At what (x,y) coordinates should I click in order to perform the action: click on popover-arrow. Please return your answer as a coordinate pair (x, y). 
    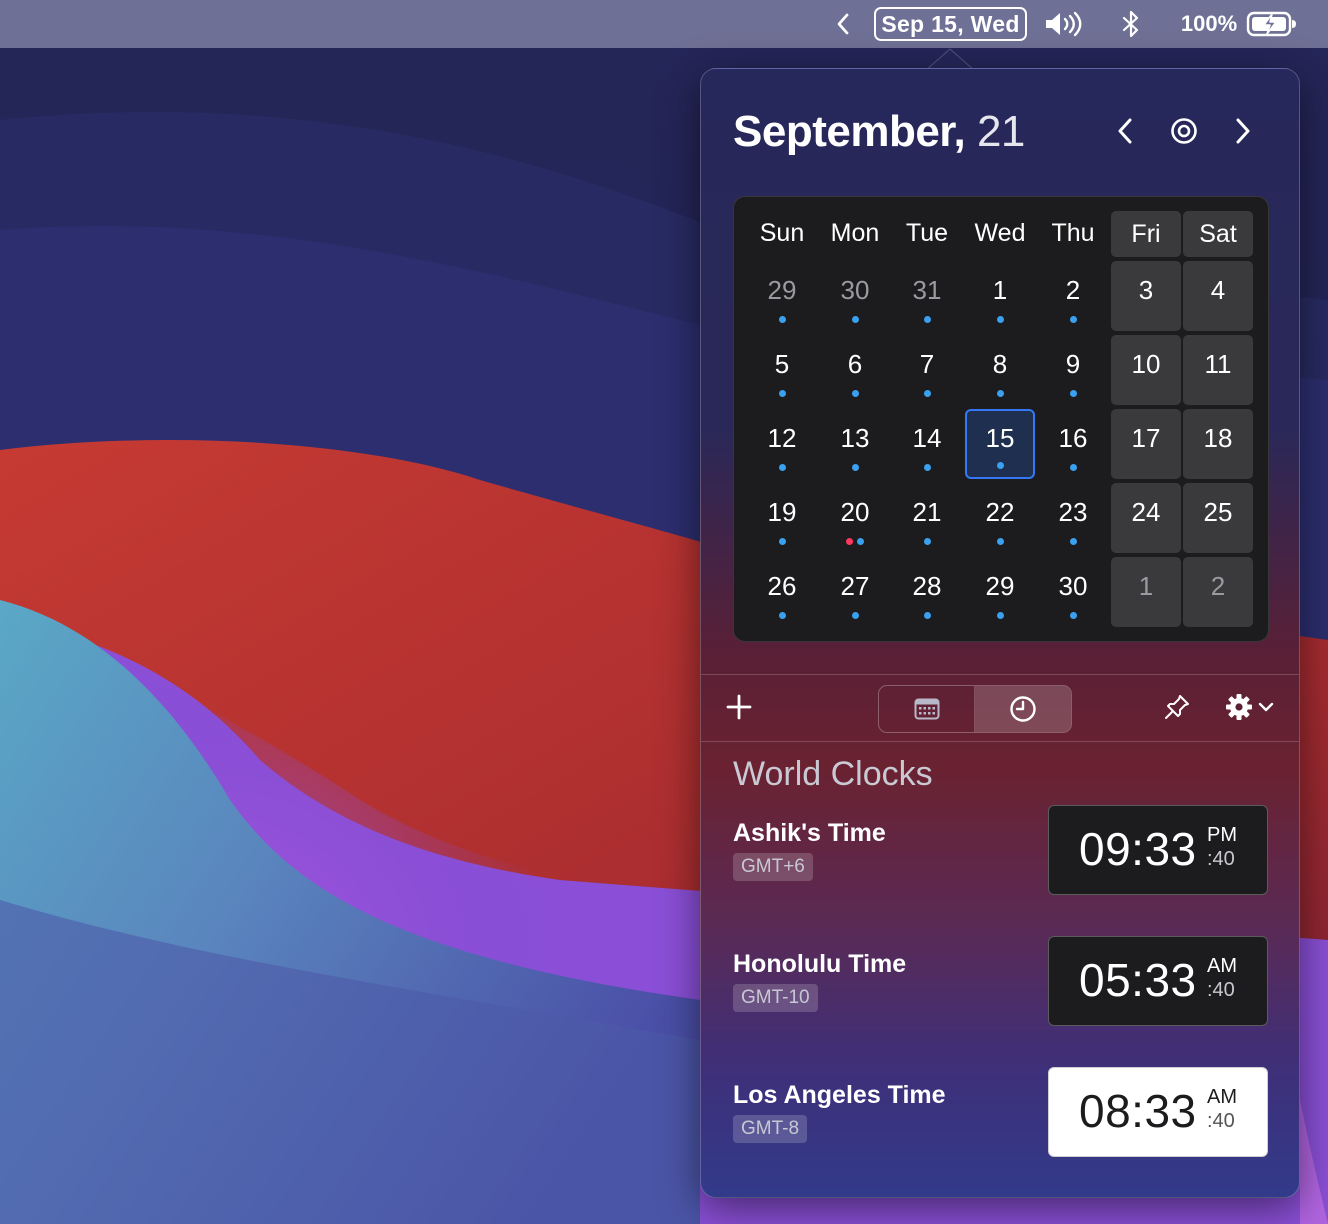
    Looking at the image, I should click on (950, 59).